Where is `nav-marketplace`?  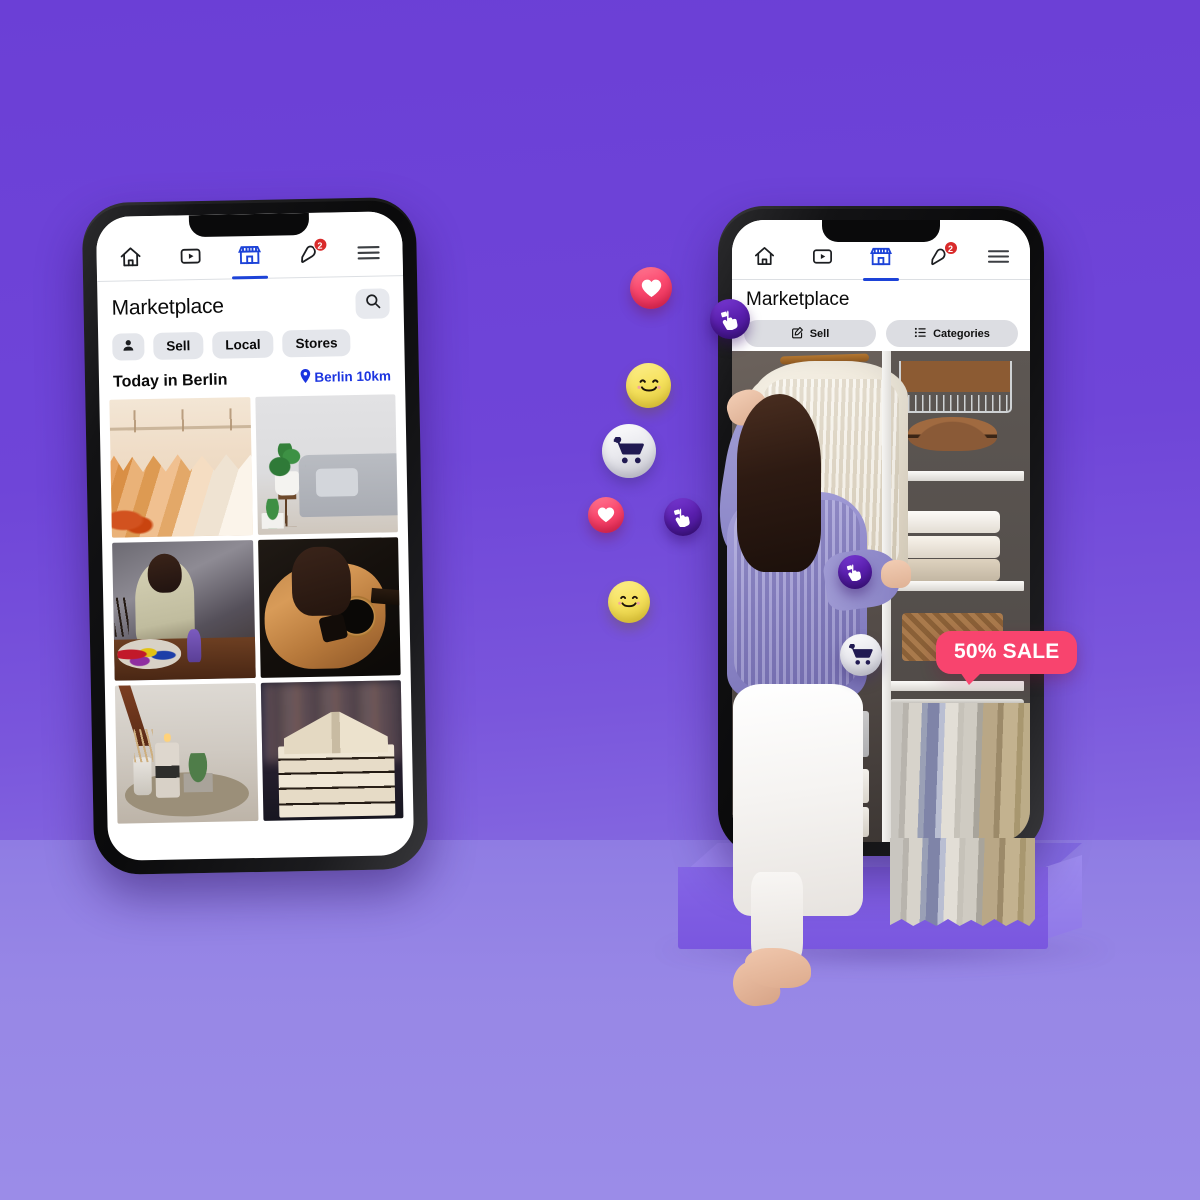 nav-marketplace is located at coordinates (249, 257).